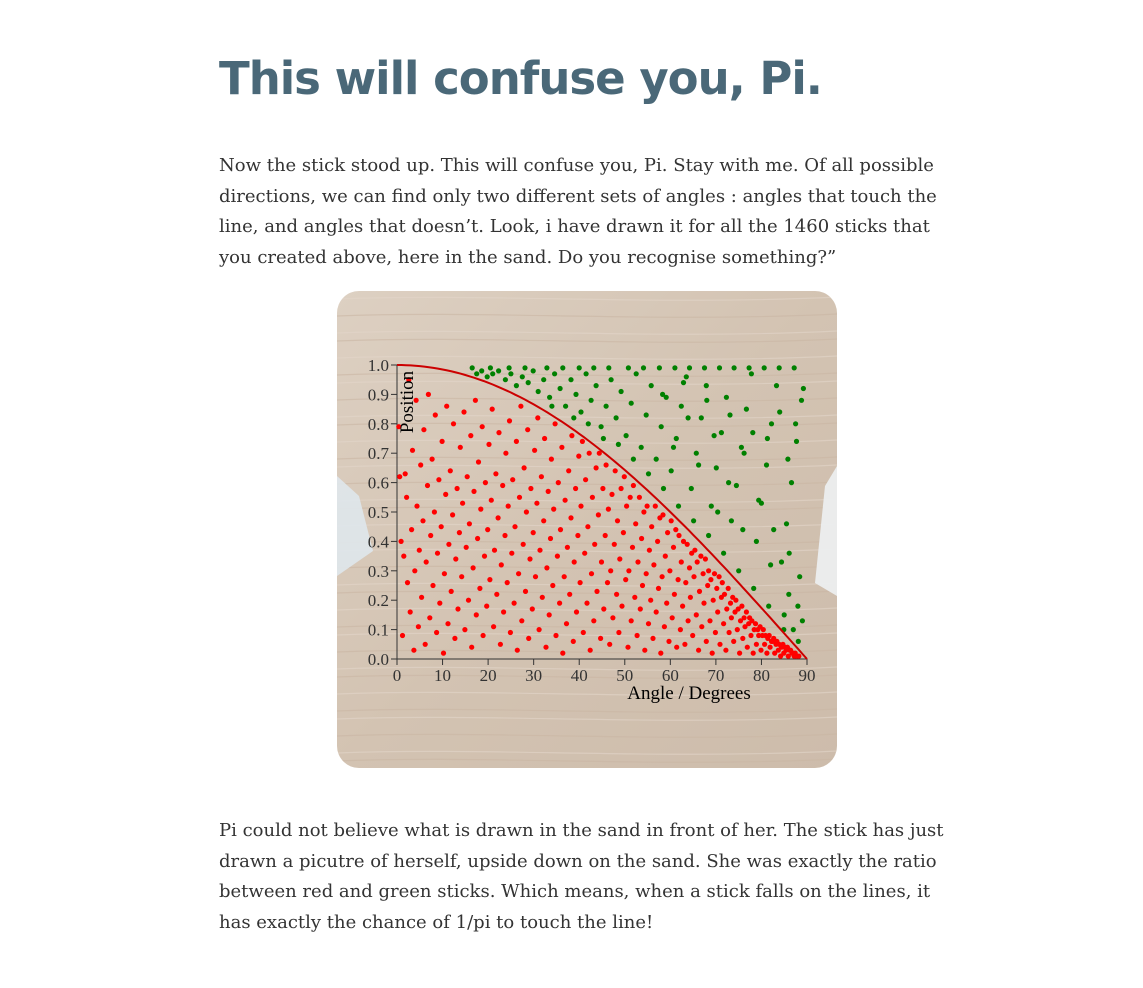 The height and width of the screenshot is (988, 1143). What do you see at coordinates (378, 365) in the screenshot?
I see `y-tick-label: 1.0` at bounding box center [378, 365].